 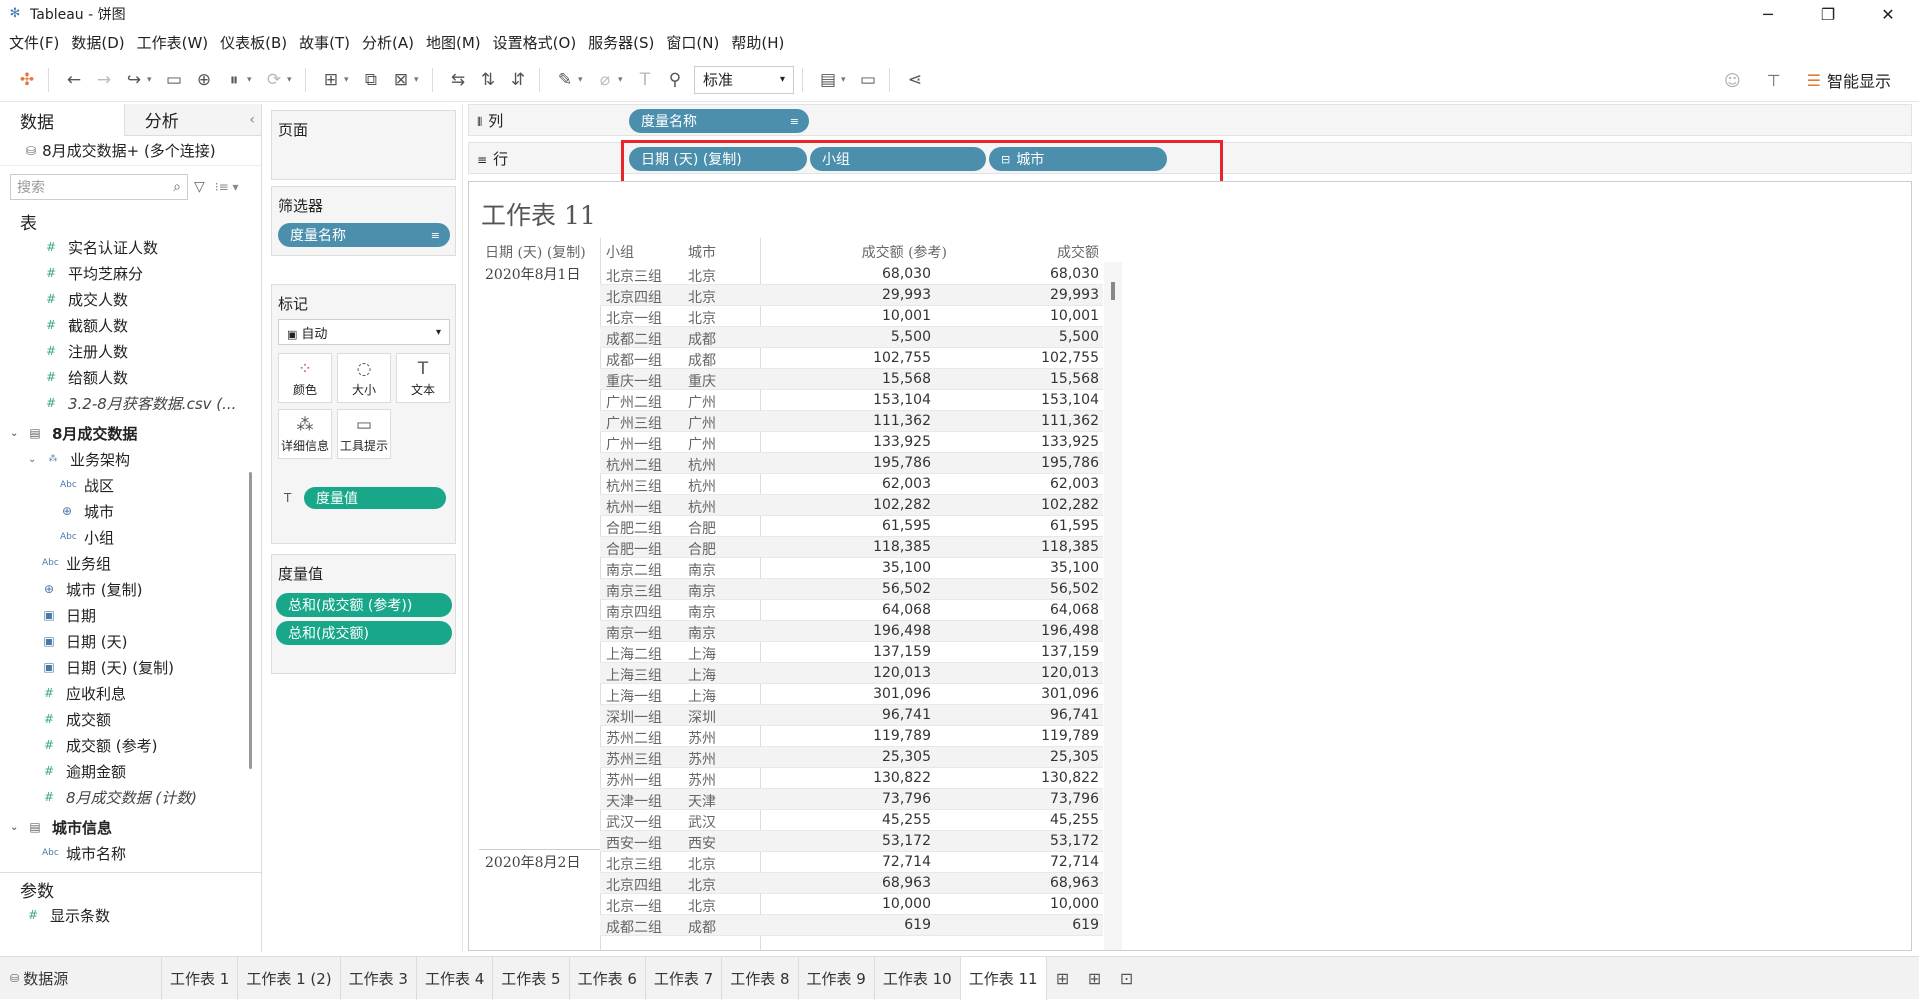 I want to click on field-item: #8月成交数据 (计数), so click(x=135, y=797).